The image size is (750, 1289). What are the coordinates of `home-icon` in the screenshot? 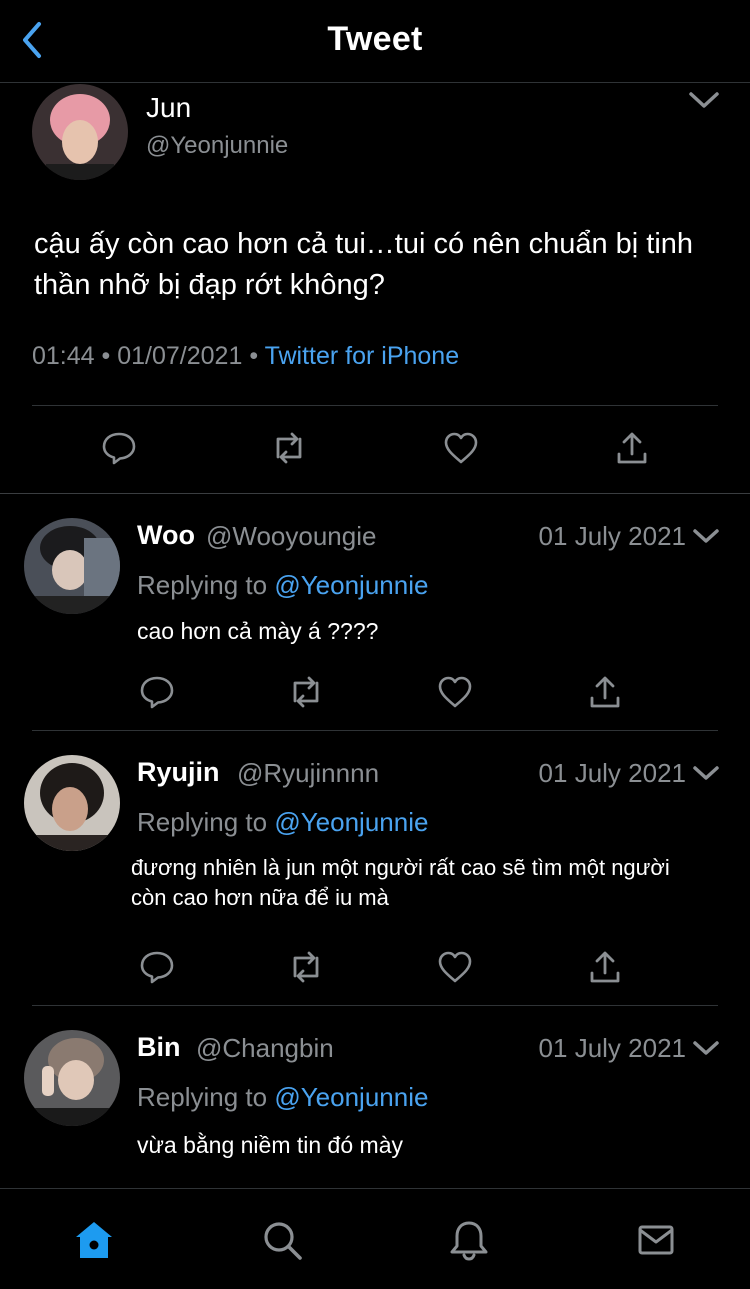 It's located at (94, 1240).